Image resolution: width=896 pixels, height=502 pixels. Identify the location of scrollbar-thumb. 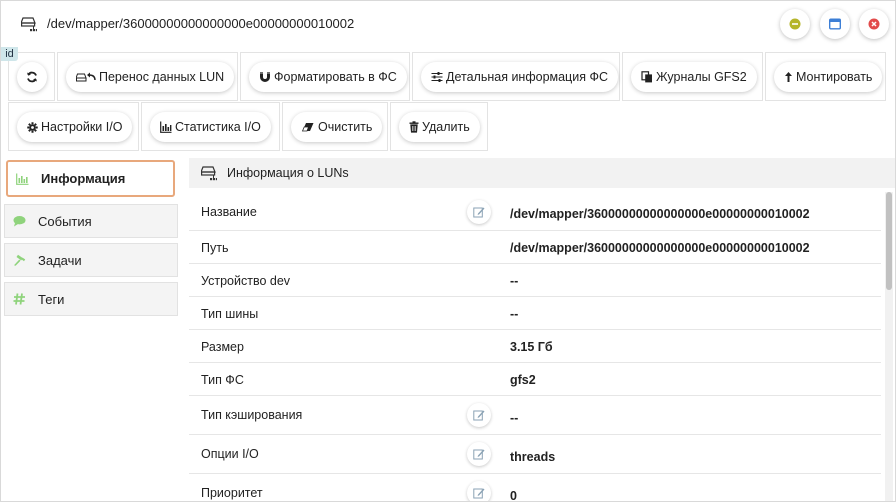
(889, 241).